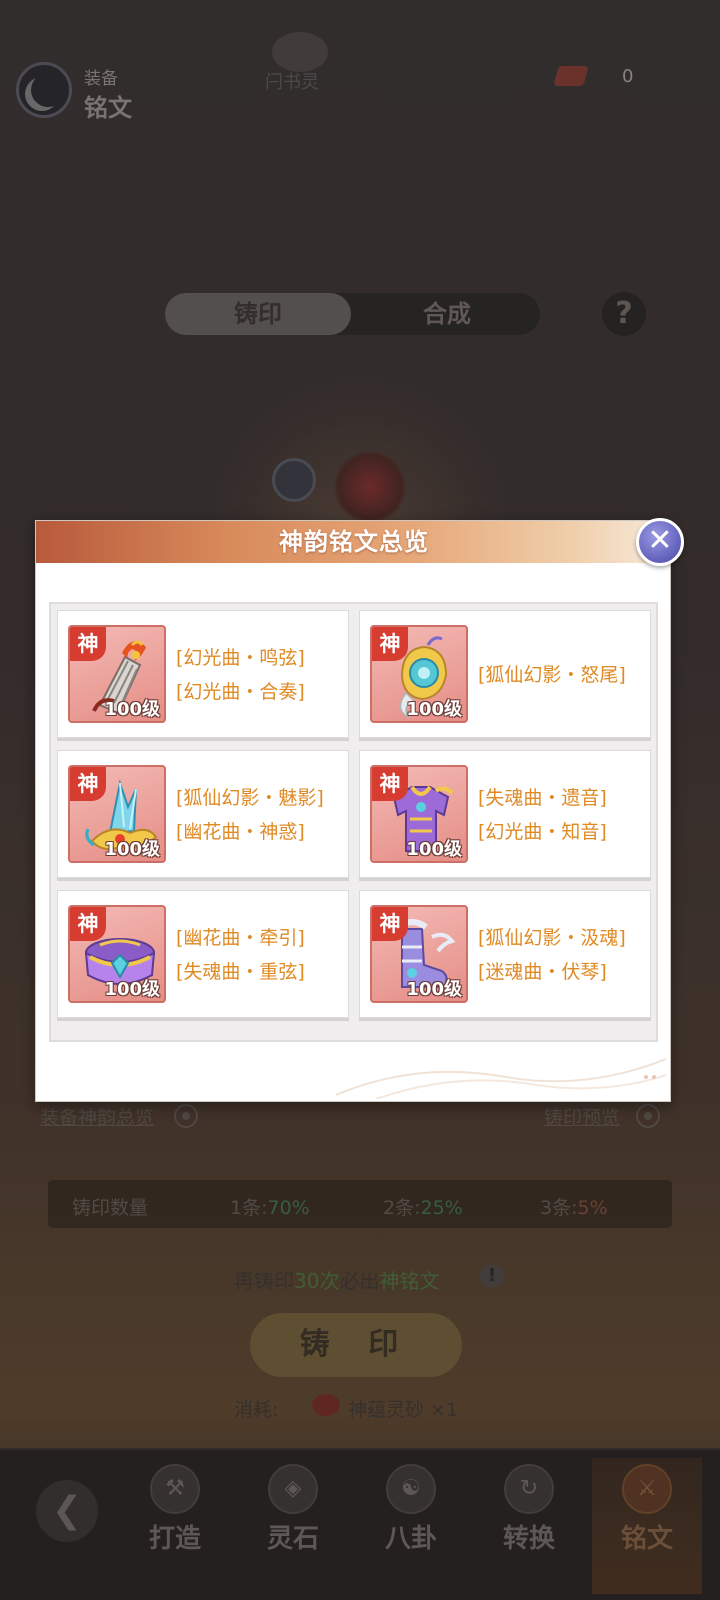 This screenshot has width=720, height=1600. I want to click on rune-list: [狐仙幻影・魅影] [幽花曲・神惑], so click(250, 815).